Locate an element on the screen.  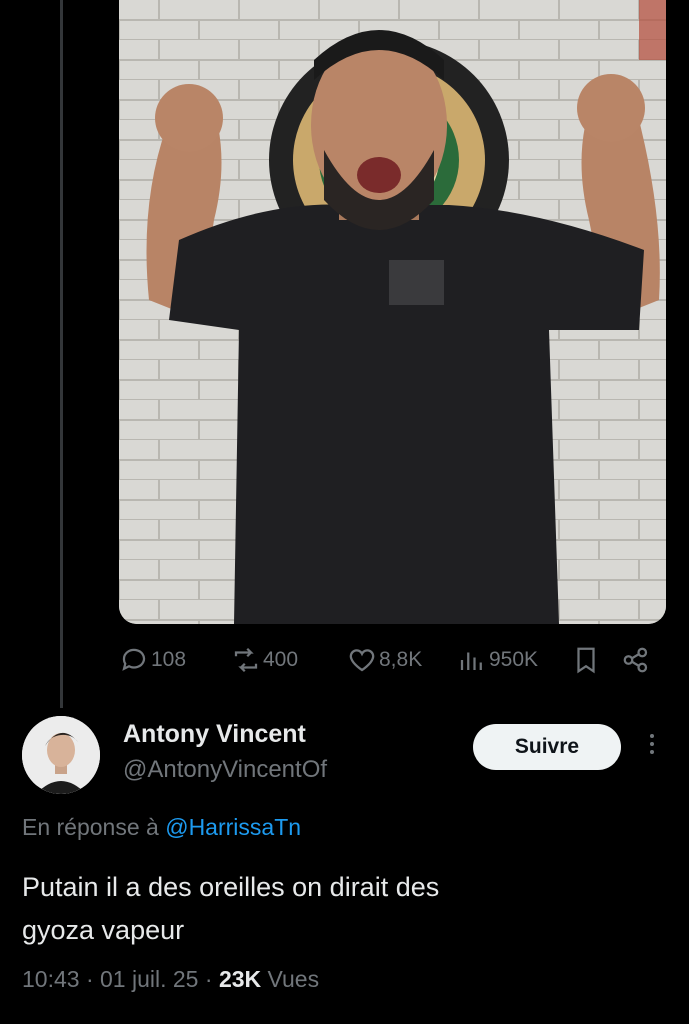
reply-text-line: Putain il a des oreilles on dirait des is located at coordinates (231, 887).